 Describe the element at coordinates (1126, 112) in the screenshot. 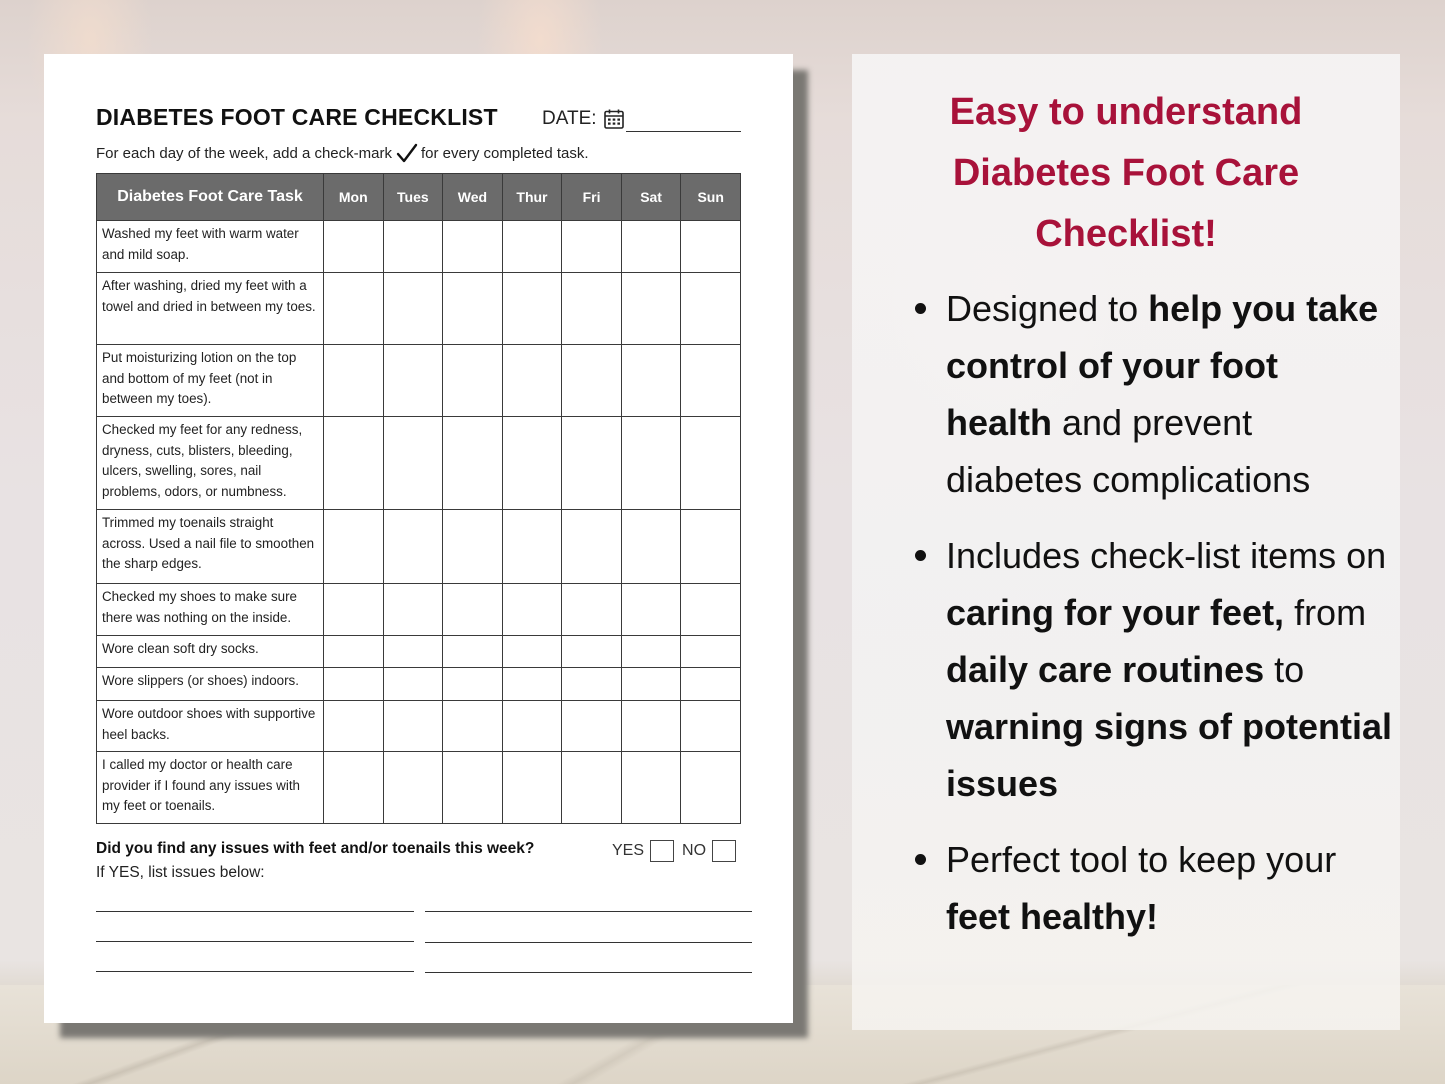

I see `panel-title-line: Easy to understand` at that location.